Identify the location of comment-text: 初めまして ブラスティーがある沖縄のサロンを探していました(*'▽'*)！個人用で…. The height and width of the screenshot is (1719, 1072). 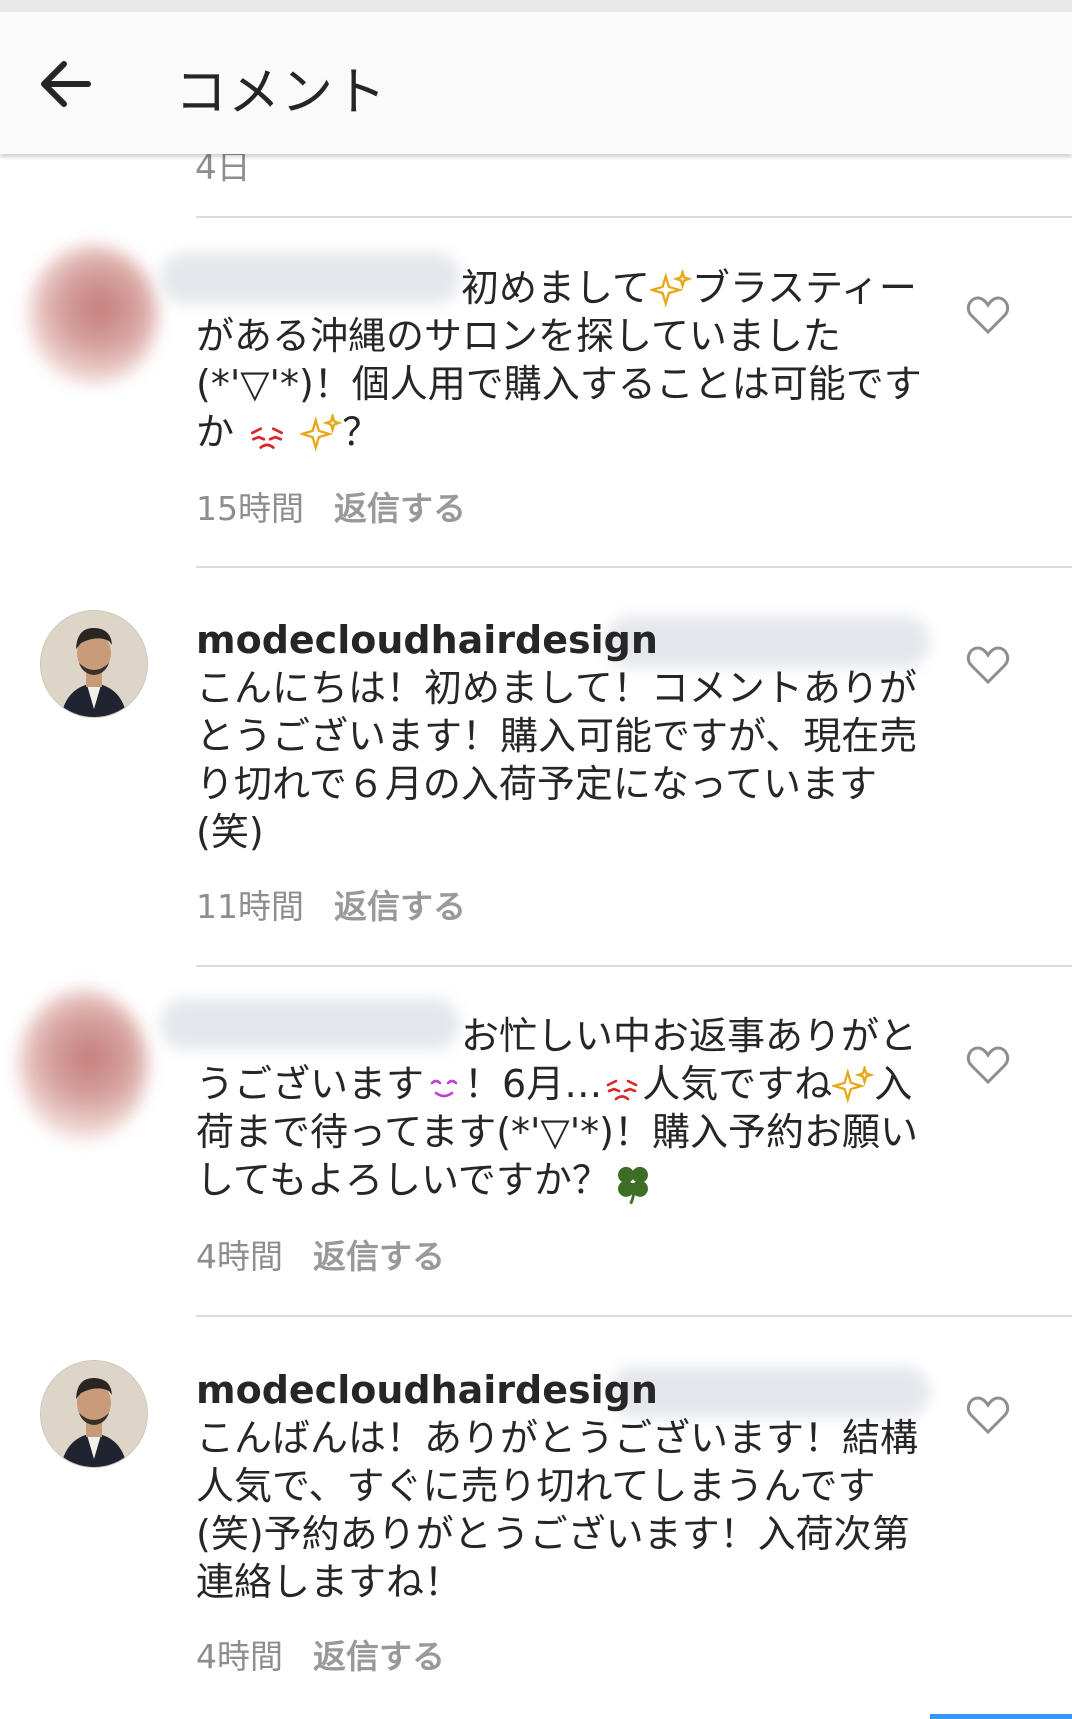
(559, 360).